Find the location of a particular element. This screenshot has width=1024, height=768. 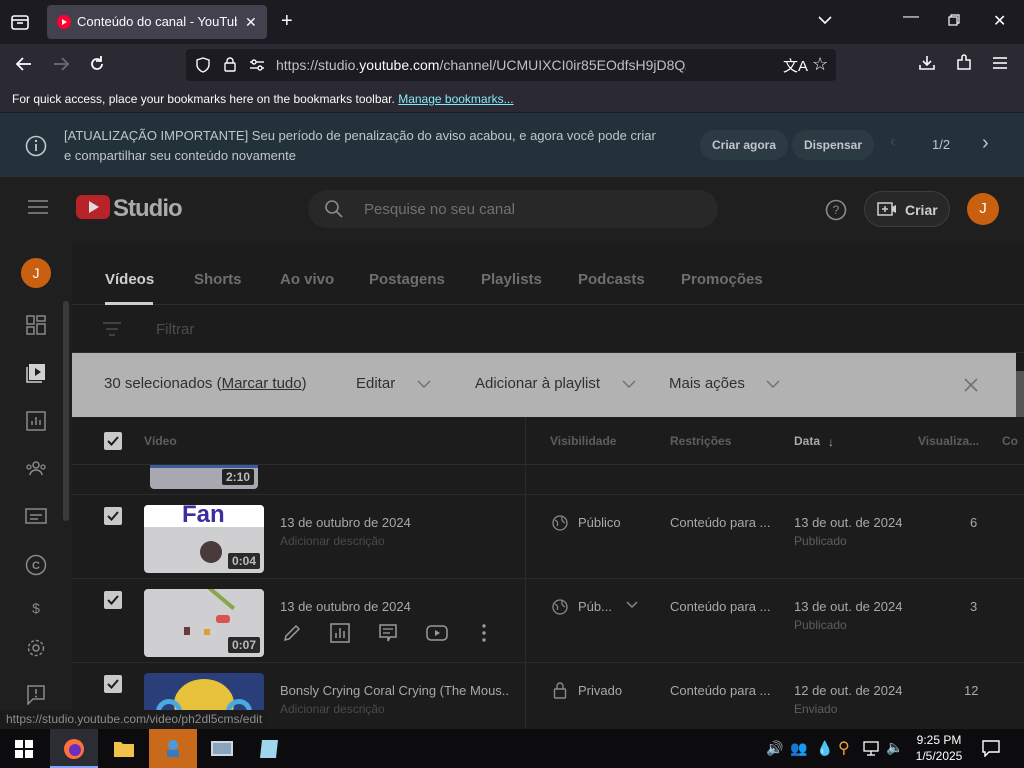

browser-tab-active: Conteúdo do canal - YouTube Studio ✕ is located at coordinates (157, 22).